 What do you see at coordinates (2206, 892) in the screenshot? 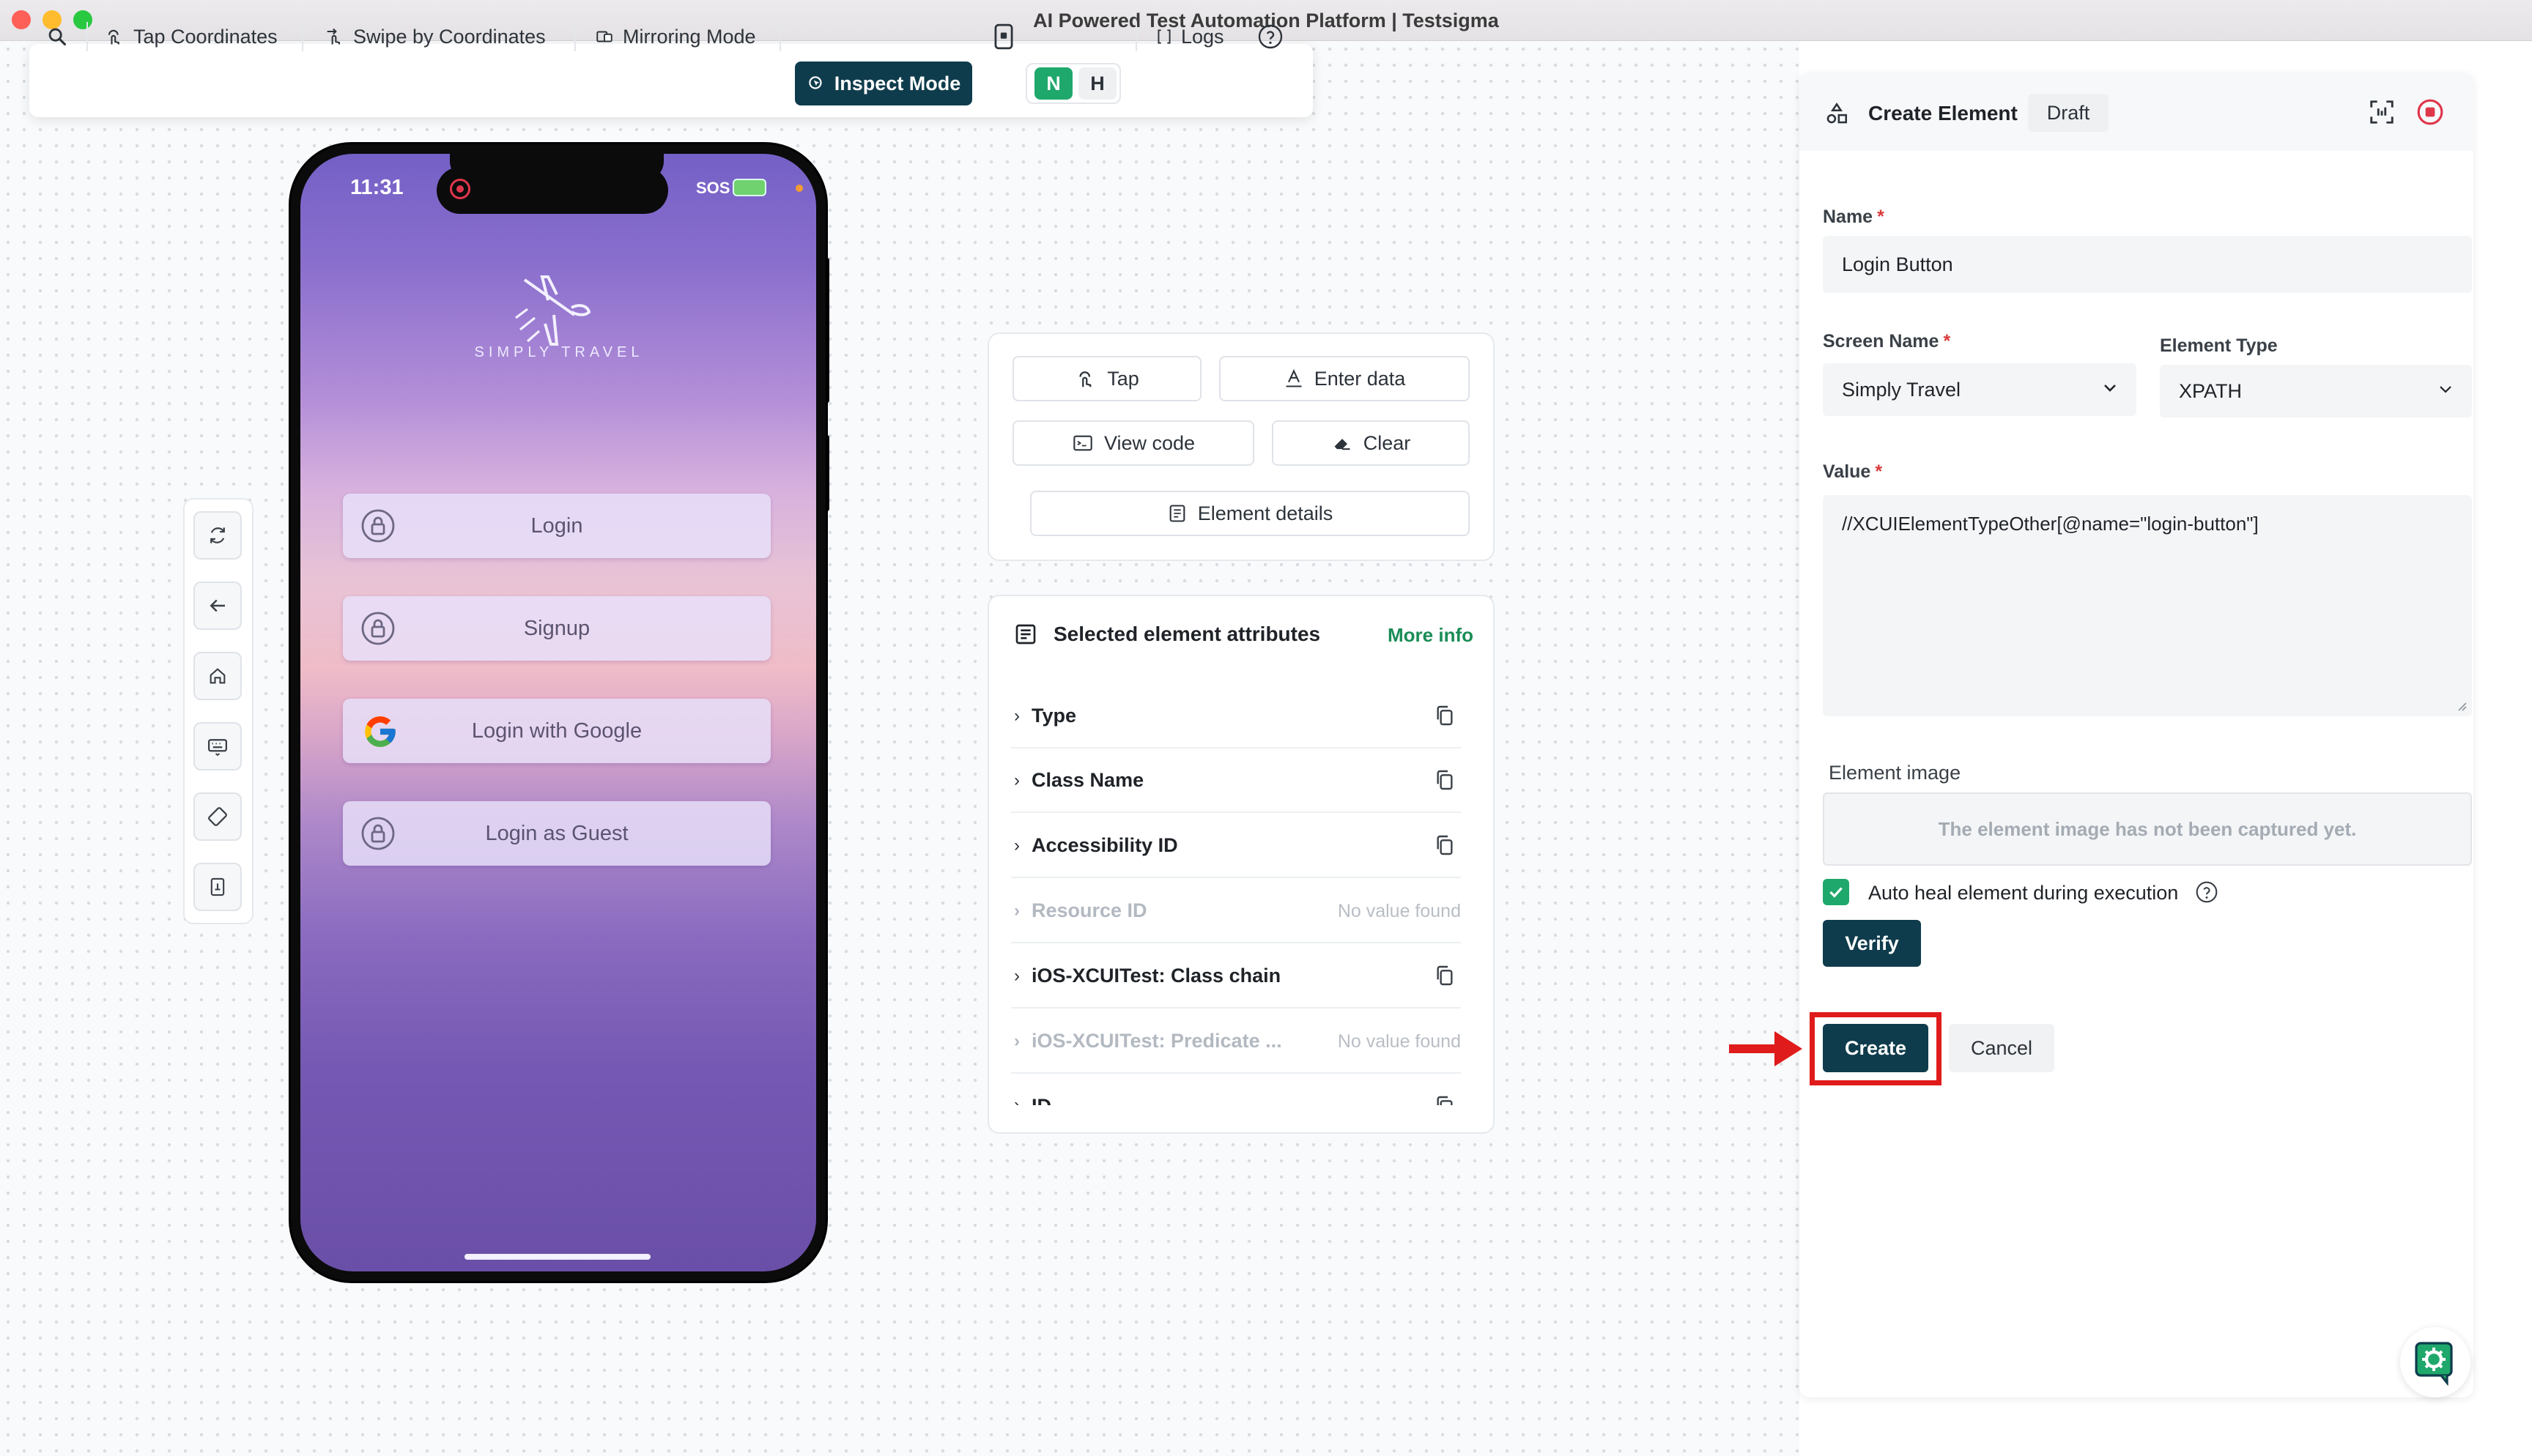
I see `info-help-icon` at bounding box center [2206, 892].